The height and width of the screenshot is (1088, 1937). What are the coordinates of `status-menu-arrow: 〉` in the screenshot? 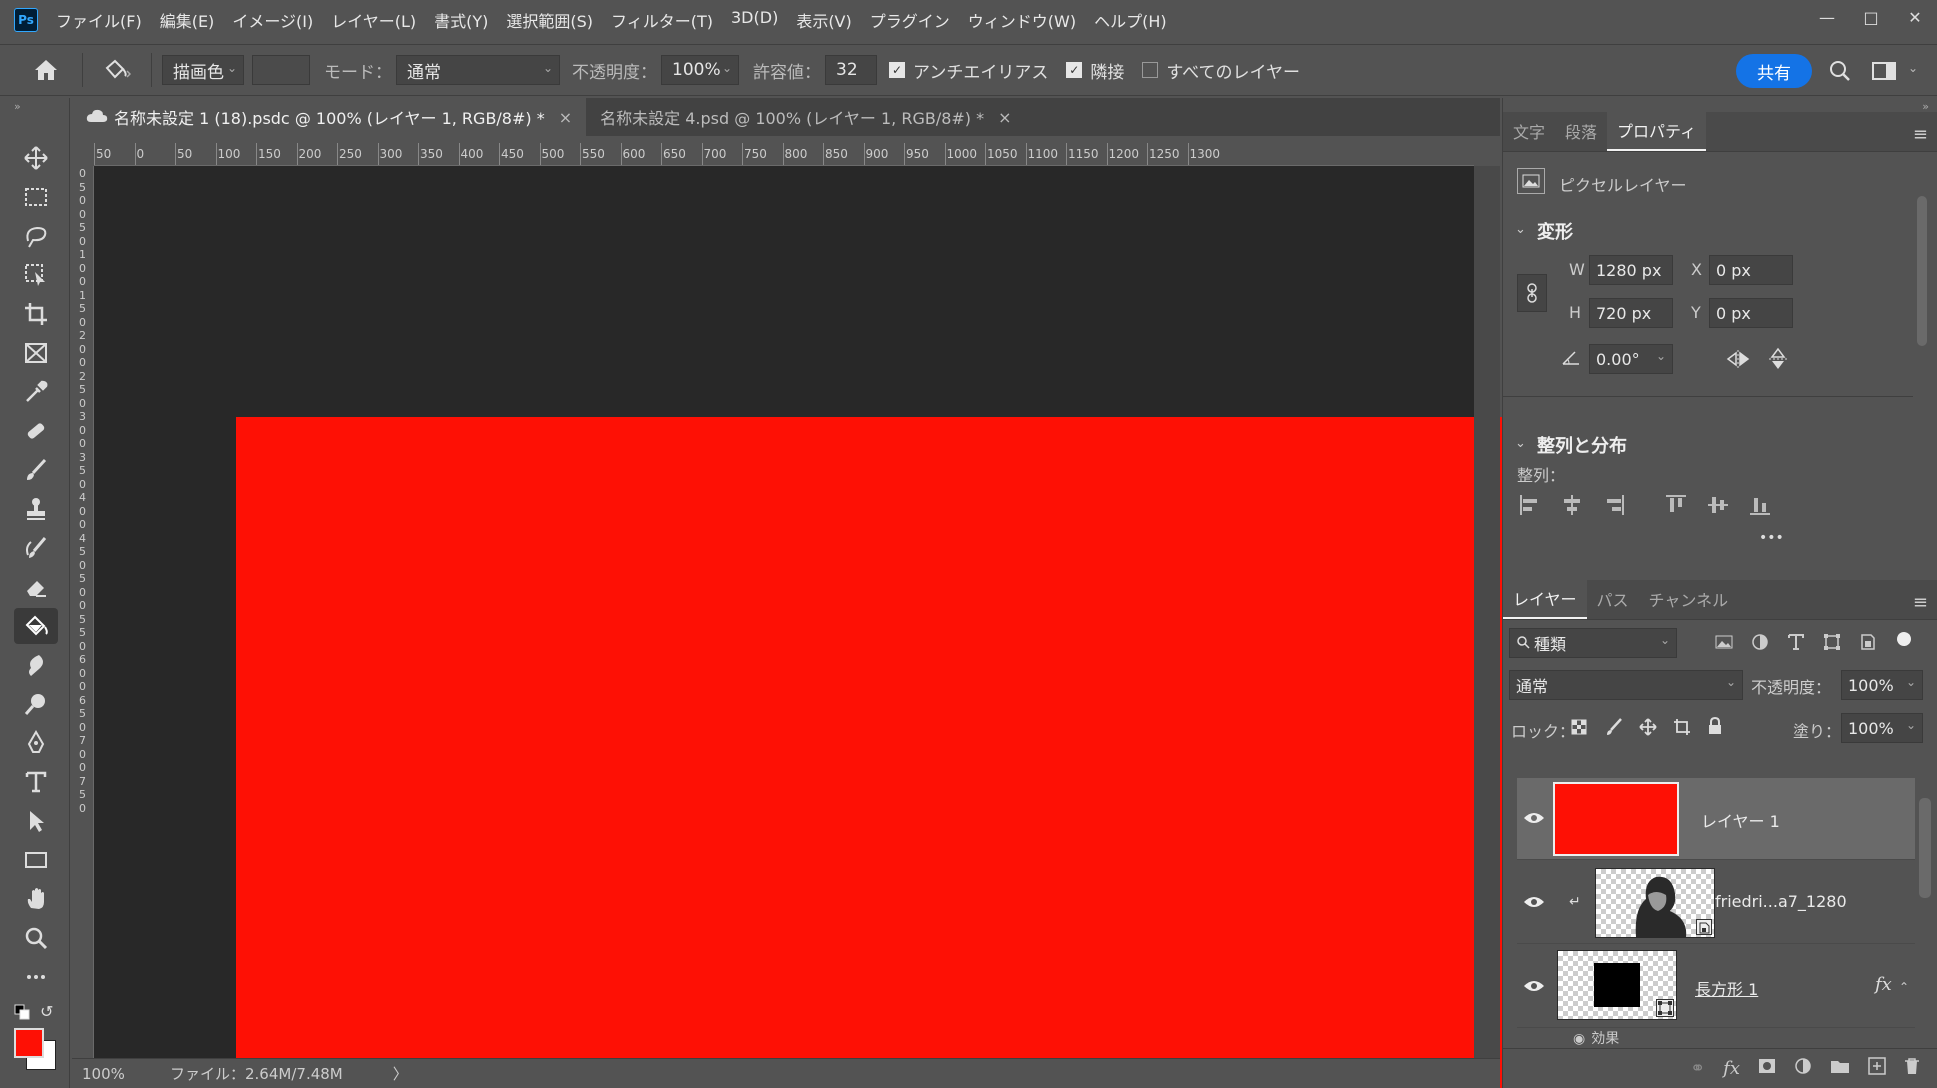 It's located at (400, 1073).